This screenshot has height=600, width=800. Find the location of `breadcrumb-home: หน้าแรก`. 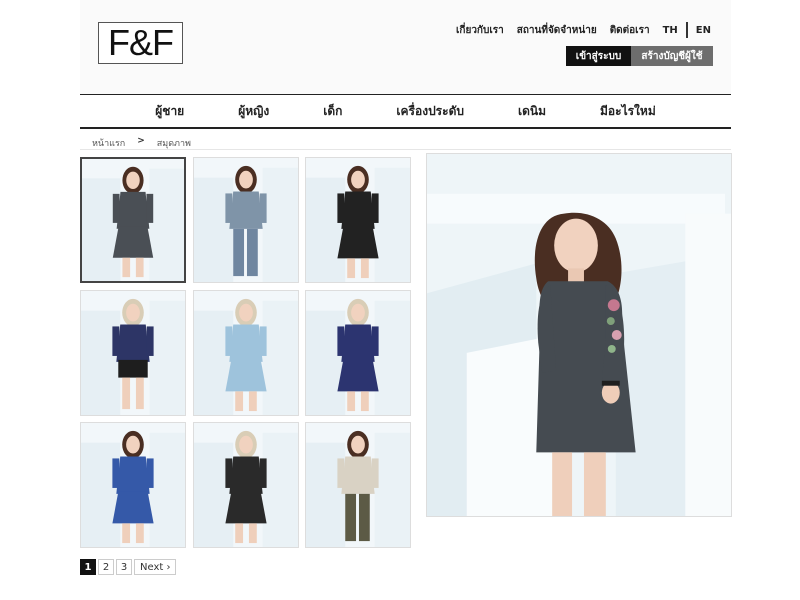

breadcrumb-home: หน้าแรก is located at coordinates (108, 143).